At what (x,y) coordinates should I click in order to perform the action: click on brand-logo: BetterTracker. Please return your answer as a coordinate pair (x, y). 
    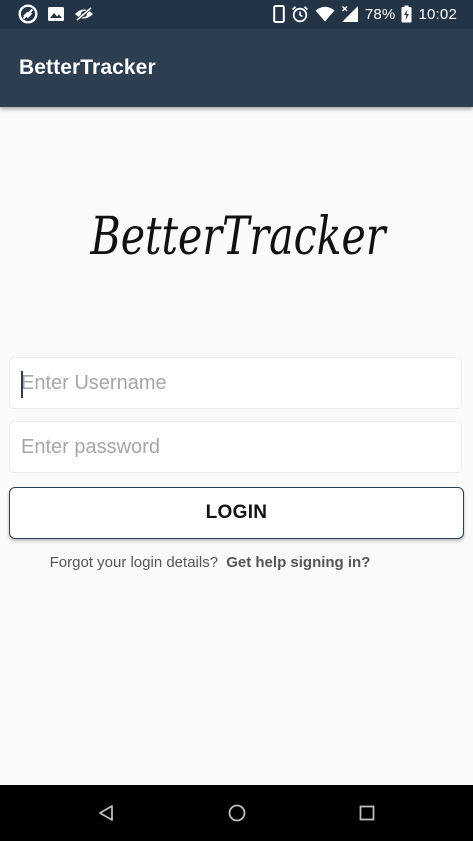
    Looking at the image, I should click on (239, 237).